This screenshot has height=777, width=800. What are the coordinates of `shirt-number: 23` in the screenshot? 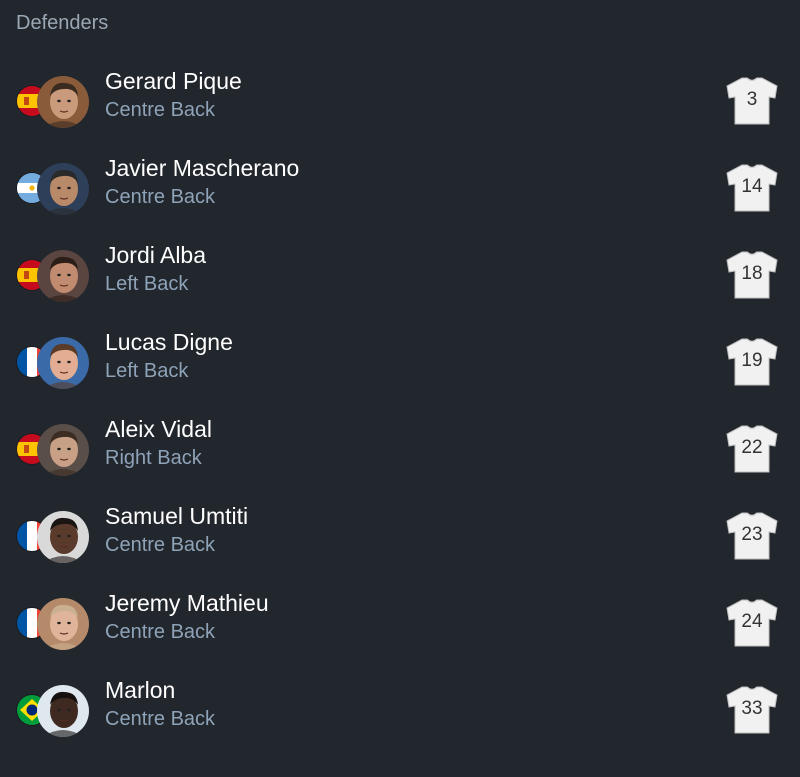 It's located at (752, 534).